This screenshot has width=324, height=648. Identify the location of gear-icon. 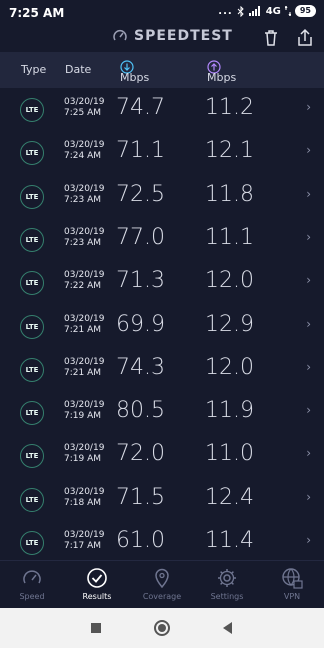
(227, 578).